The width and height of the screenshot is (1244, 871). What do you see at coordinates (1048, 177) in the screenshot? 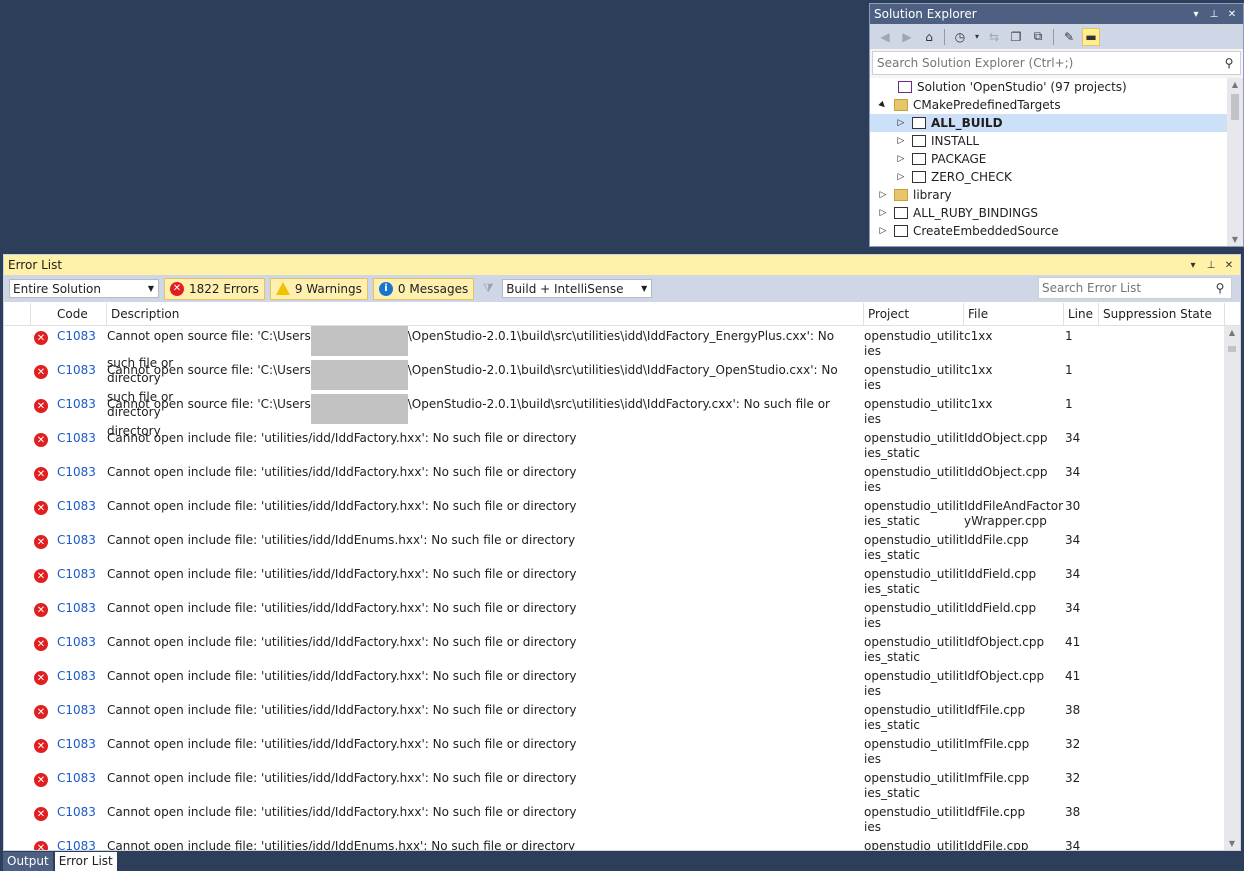
I see `tree-item-project: ▷ ZERO_CHECK` at bounding box center [1048, 177].